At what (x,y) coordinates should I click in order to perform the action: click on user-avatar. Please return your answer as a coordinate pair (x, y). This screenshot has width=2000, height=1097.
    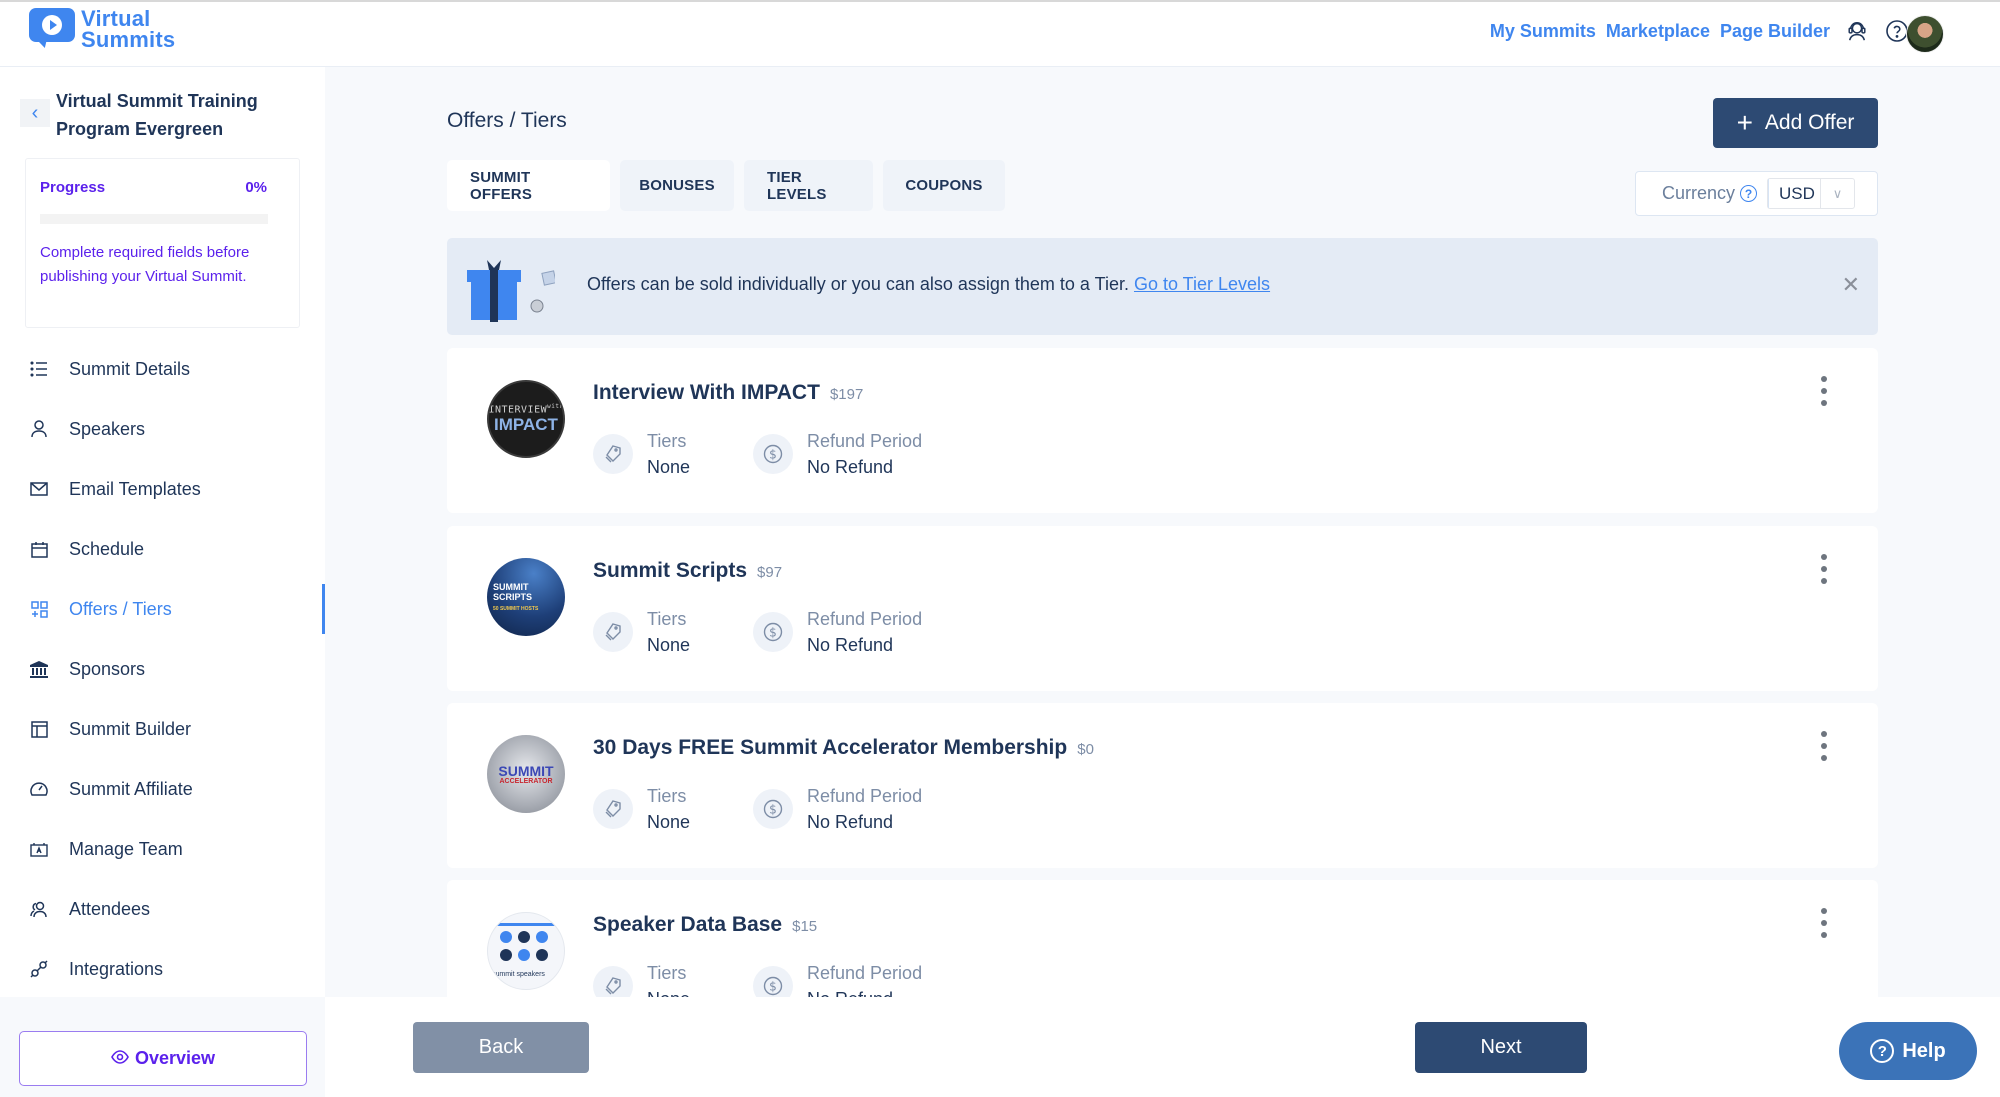
    Looking at the image, I should click on (1925, 34).